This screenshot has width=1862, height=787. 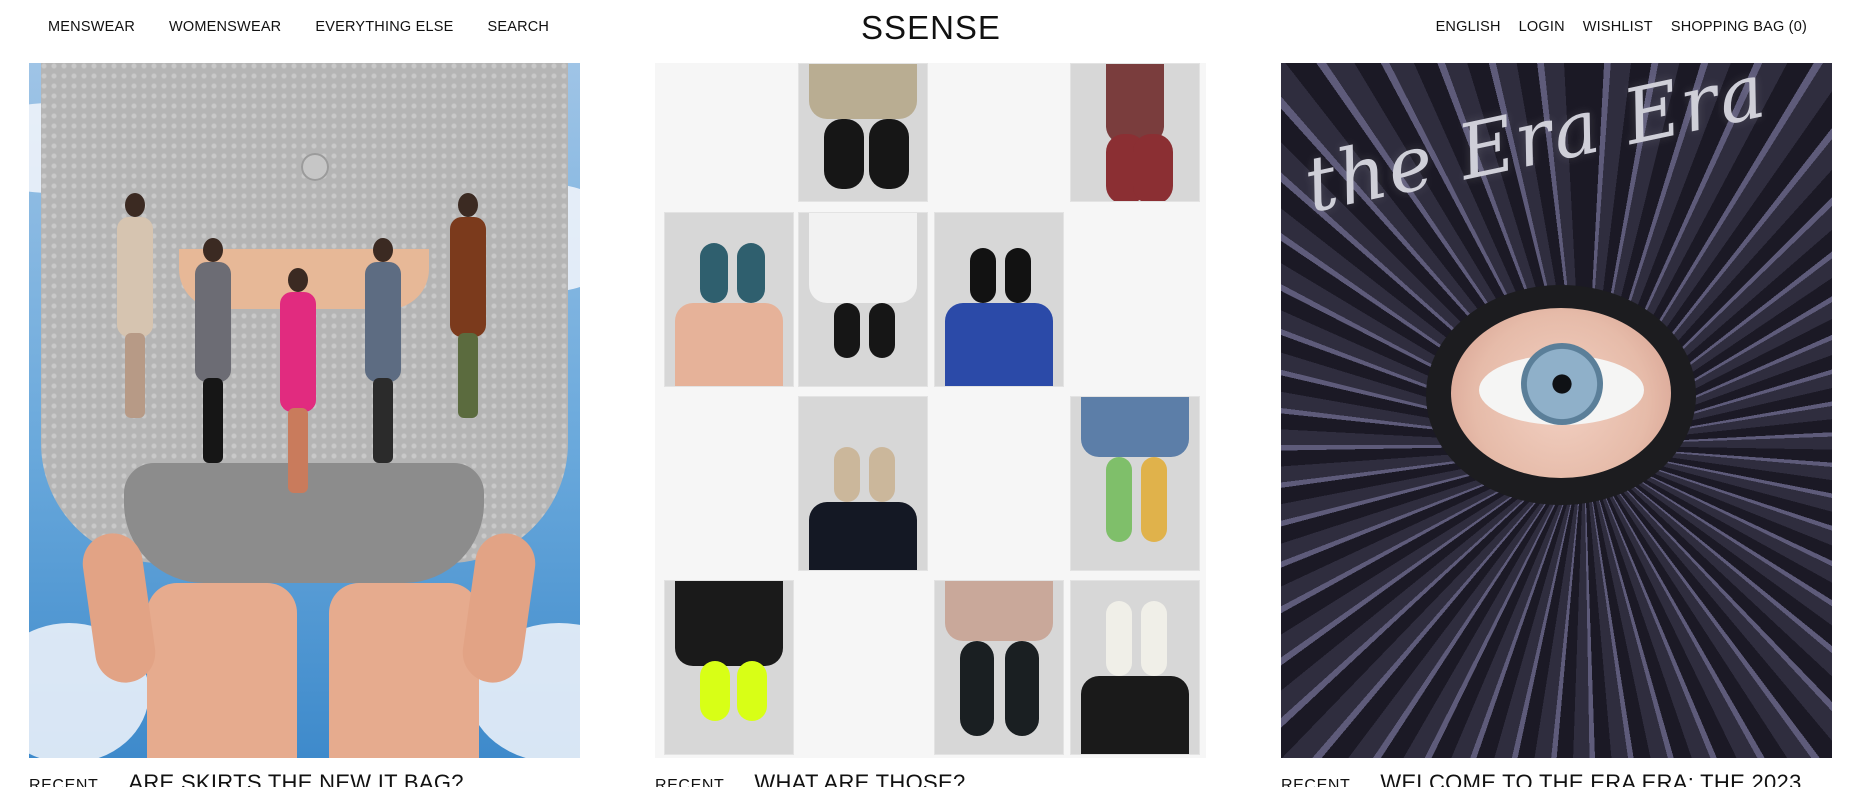 What do you see at coordinates (404, 670) in the screenshot?
I see `right-leg` at bounding box center [404, 670].